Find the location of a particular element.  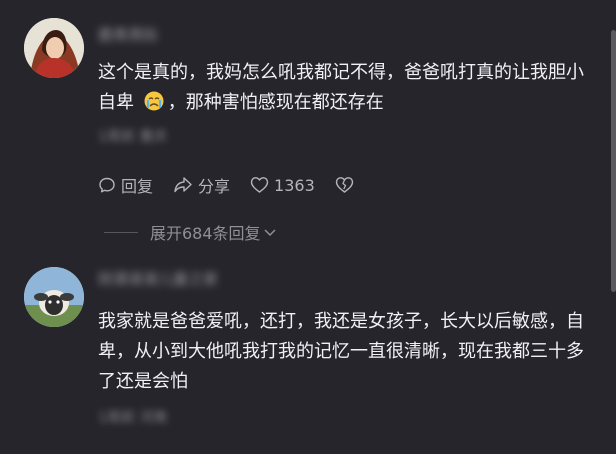

like-button: 1363 is located at coordinates (282, 185).